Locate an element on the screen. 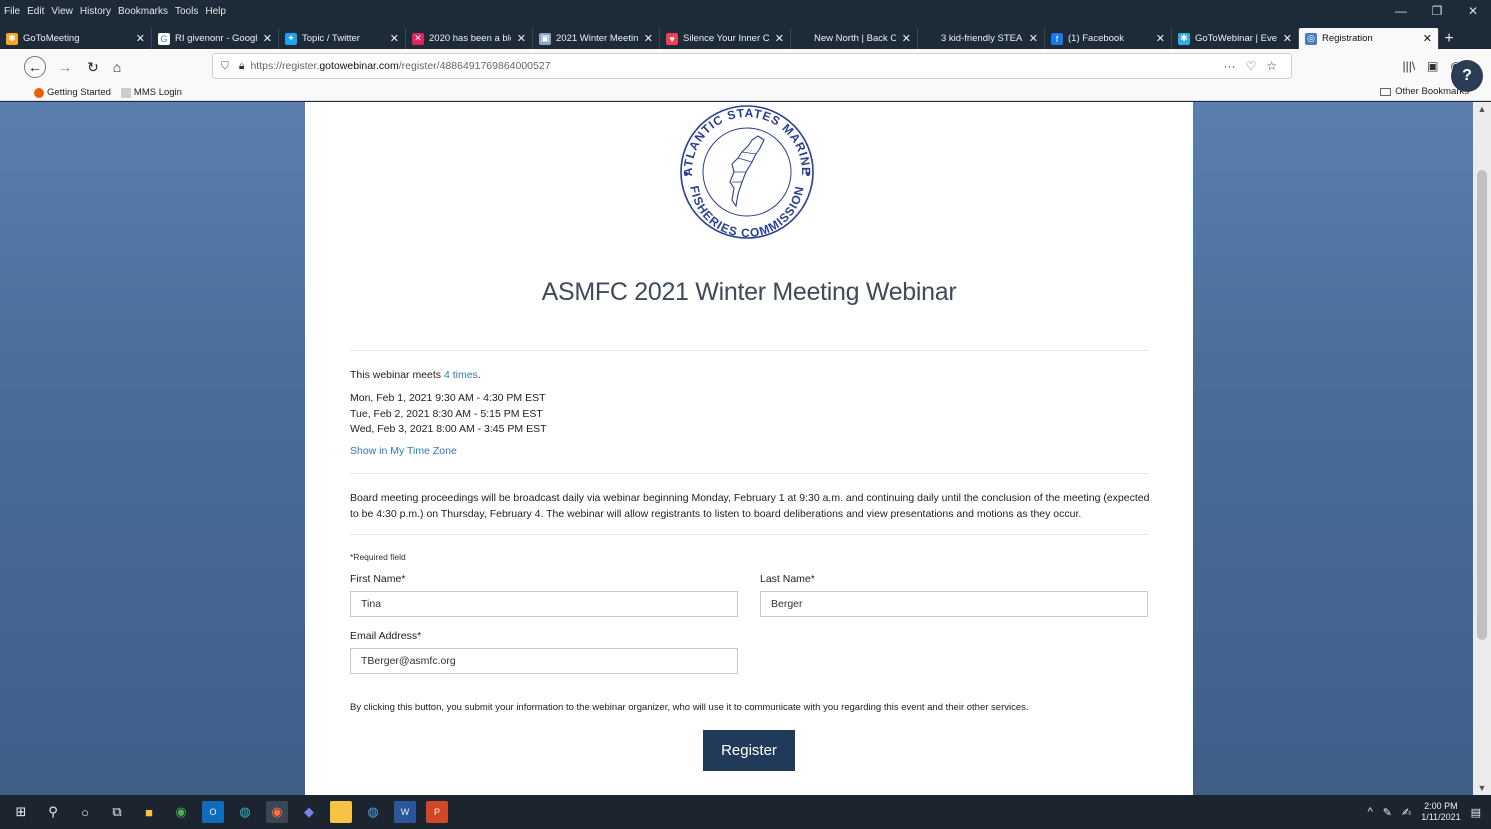 Image resolution: width=1491 pixels, height=829 pixels. tab-4: ✕ 2020 has been a bleak ✕ is located at coordinates (469, 38).